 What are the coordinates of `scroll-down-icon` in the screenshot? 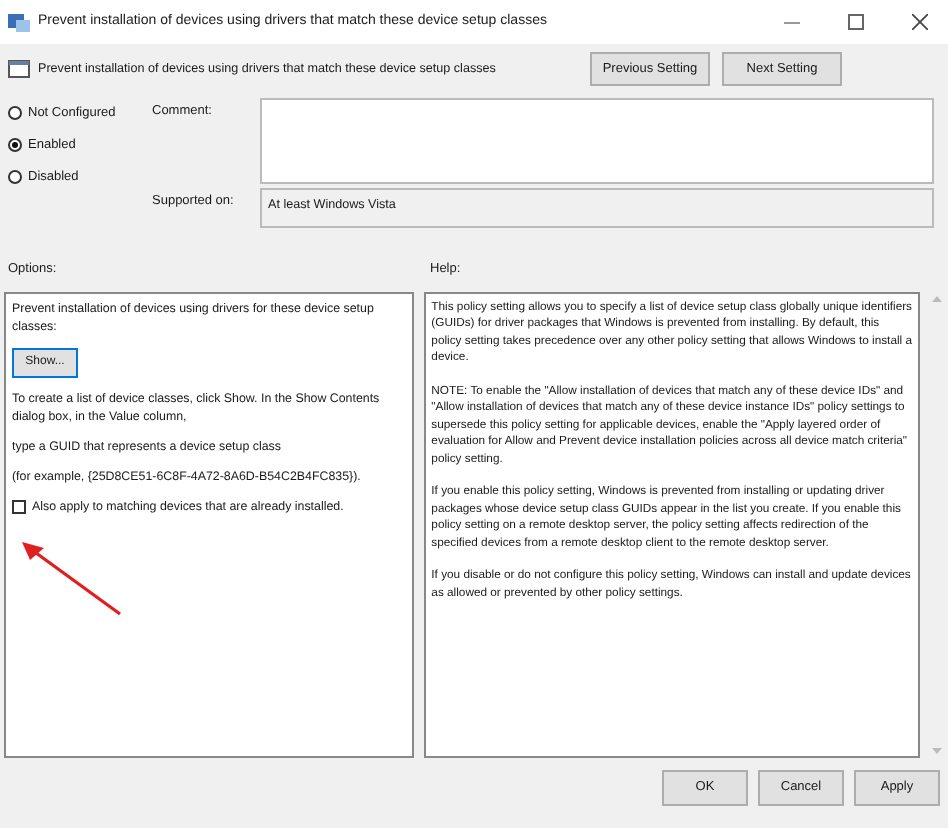 It's located at (937, 750).